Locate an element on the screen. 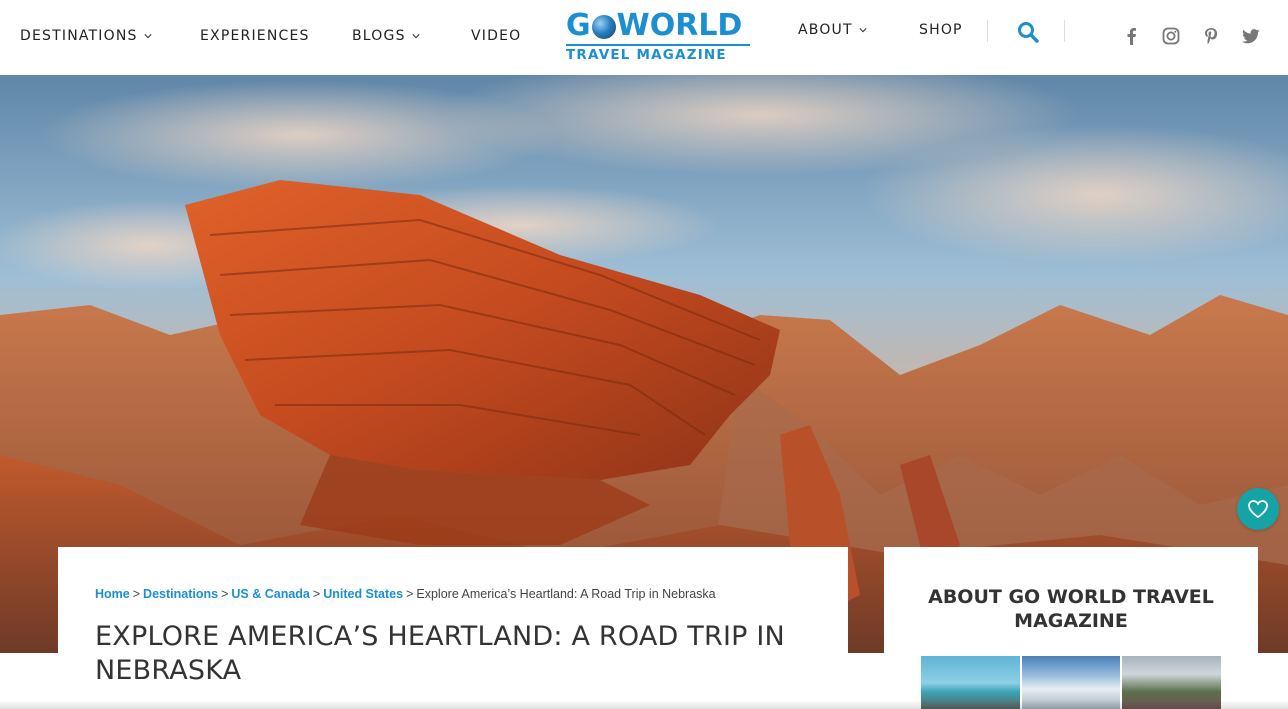 The width and height of the screenshot is (1288, 709). search-button is located at coordinates (1028, 32).